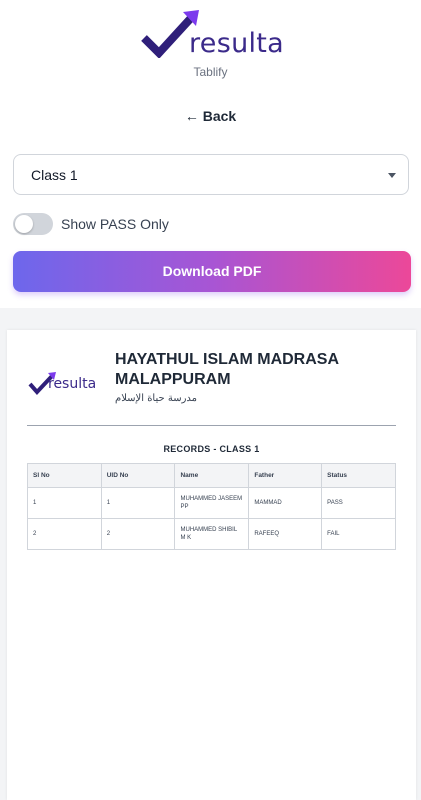  Describe the element at coordinates (358, 503) in the screenshot. I see `cell-status: PASS` at that location.